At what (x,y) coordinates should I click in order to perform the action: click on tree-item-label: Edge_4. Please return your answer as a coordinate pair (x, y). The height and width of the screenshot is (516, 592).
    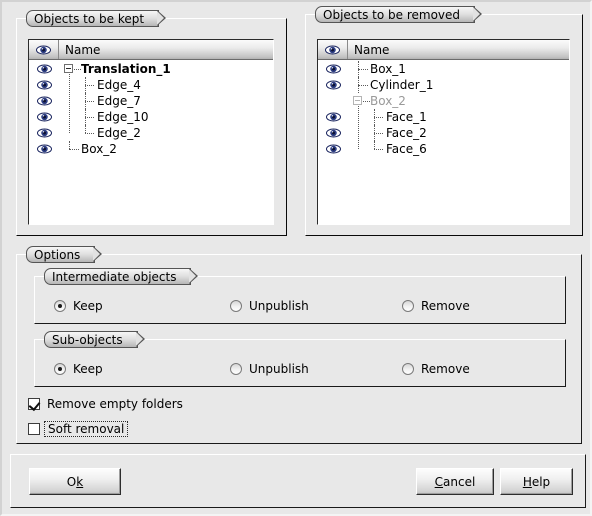
    Looking at the image, I should click on (166, 85).